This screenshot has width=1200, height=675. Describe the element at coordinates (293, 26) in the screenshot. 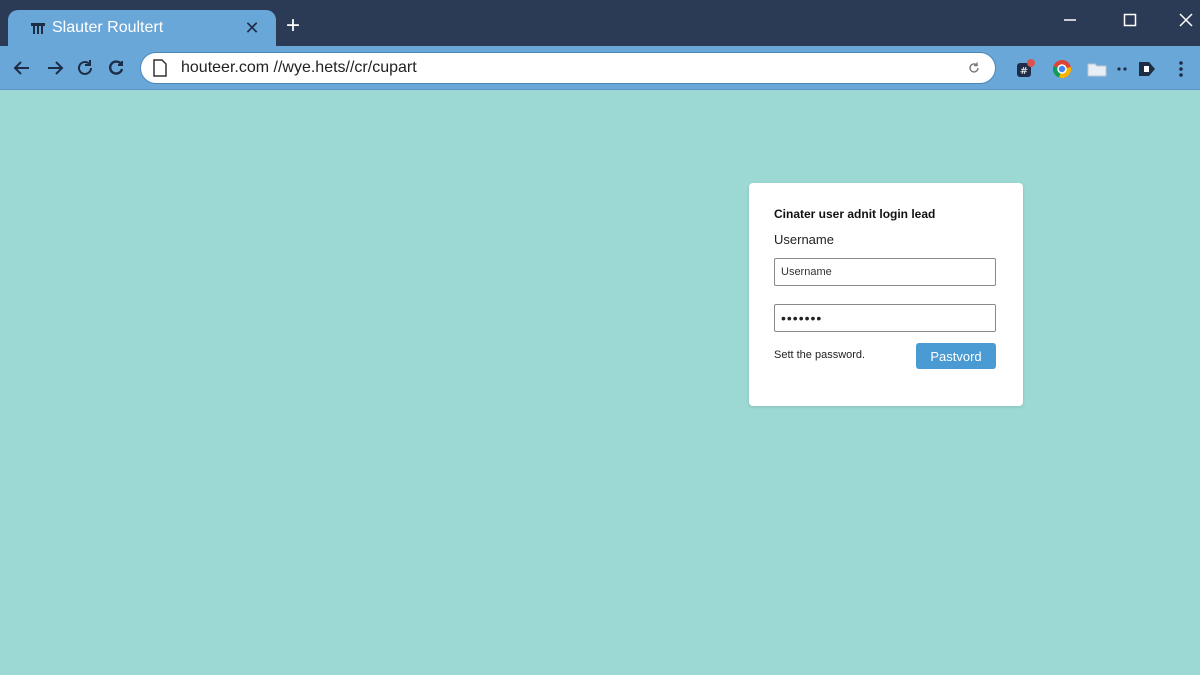

I see `new-tab-button: +` at that location.